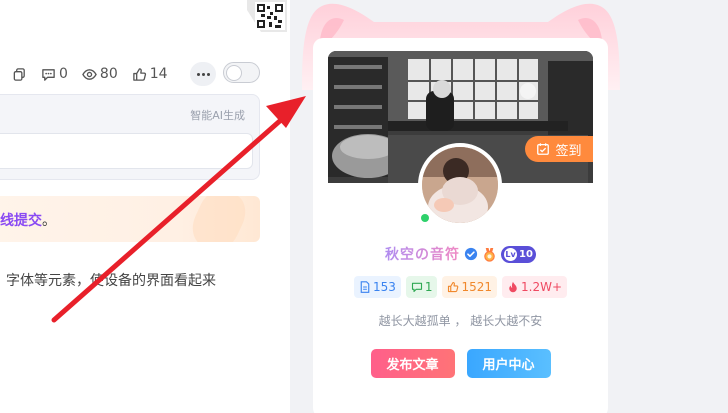 This screenshot has width=728, height=413. Describe the element at coordinates (460, 321) in the screenshot. I see `profile-motto: 越长大越孤单 ， 越长大越不安` at that location.